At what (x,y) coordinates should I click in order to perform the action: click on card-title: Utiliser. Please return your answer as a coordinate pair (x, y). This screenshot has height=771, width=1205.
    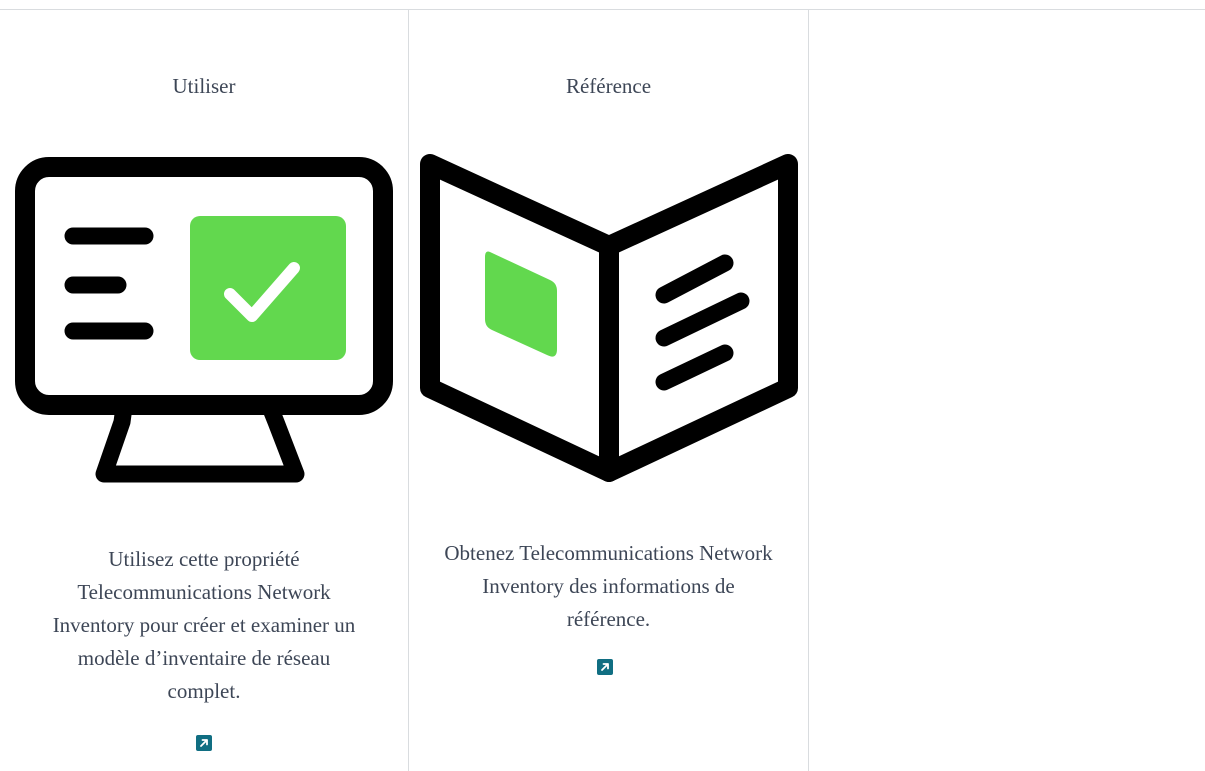
    Looking at the image, I should click on (204, 86).